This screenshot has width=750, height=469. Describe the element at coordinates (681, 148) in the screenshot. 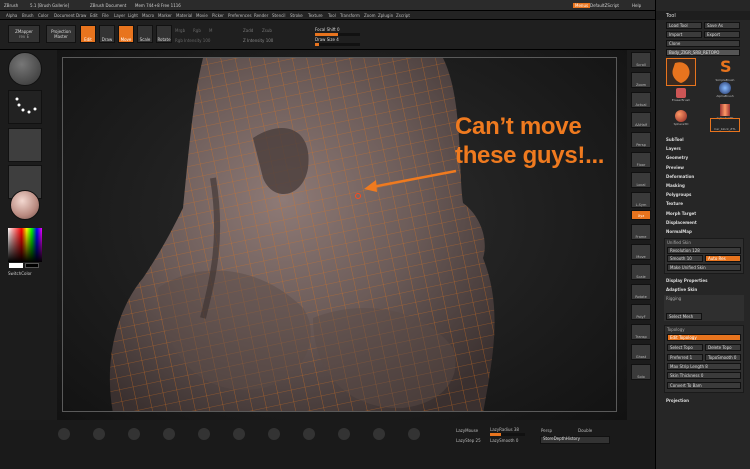

I see `layers-section: Layers` at that location.